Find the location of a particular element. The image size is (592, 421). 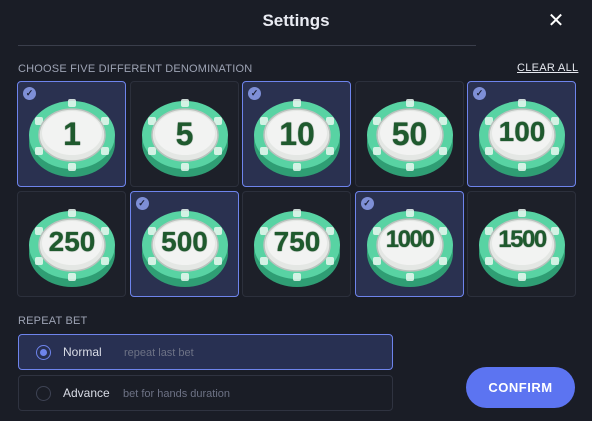

poker-chip-icon: 500 is located at coordinates (185, 246).